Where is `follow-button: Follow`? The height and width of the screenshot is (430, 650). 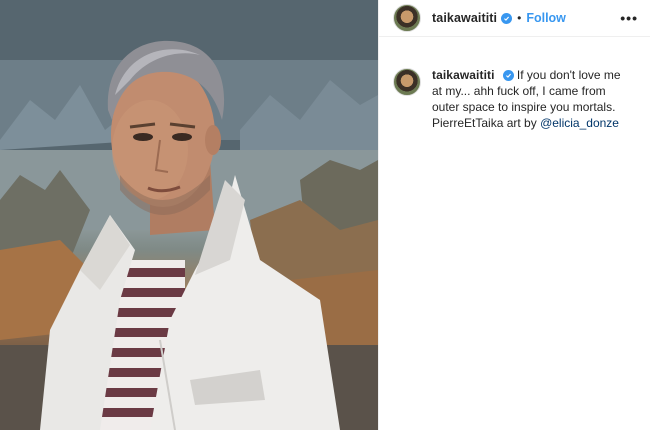
follow-button: Follow is located at coordinates (546, 18).